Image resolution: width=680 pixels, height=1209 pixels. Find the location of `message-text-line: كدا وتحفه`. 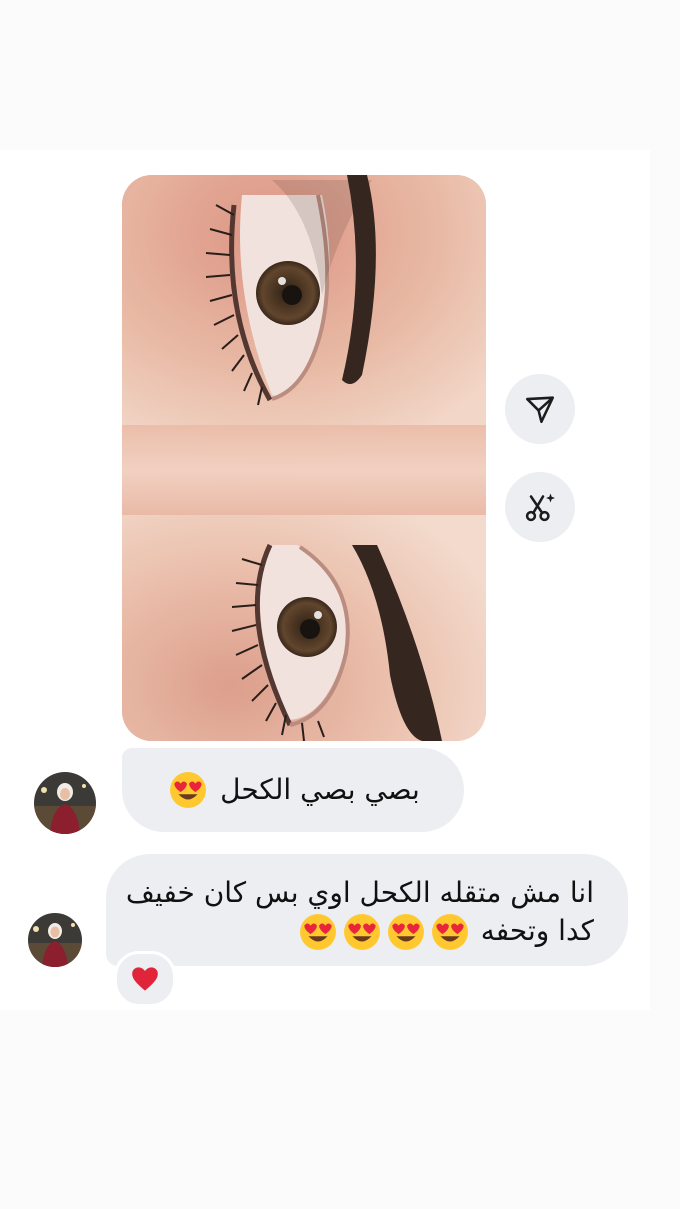

message-text-line: كدا وتحفه is located at coordinates (361, 931).